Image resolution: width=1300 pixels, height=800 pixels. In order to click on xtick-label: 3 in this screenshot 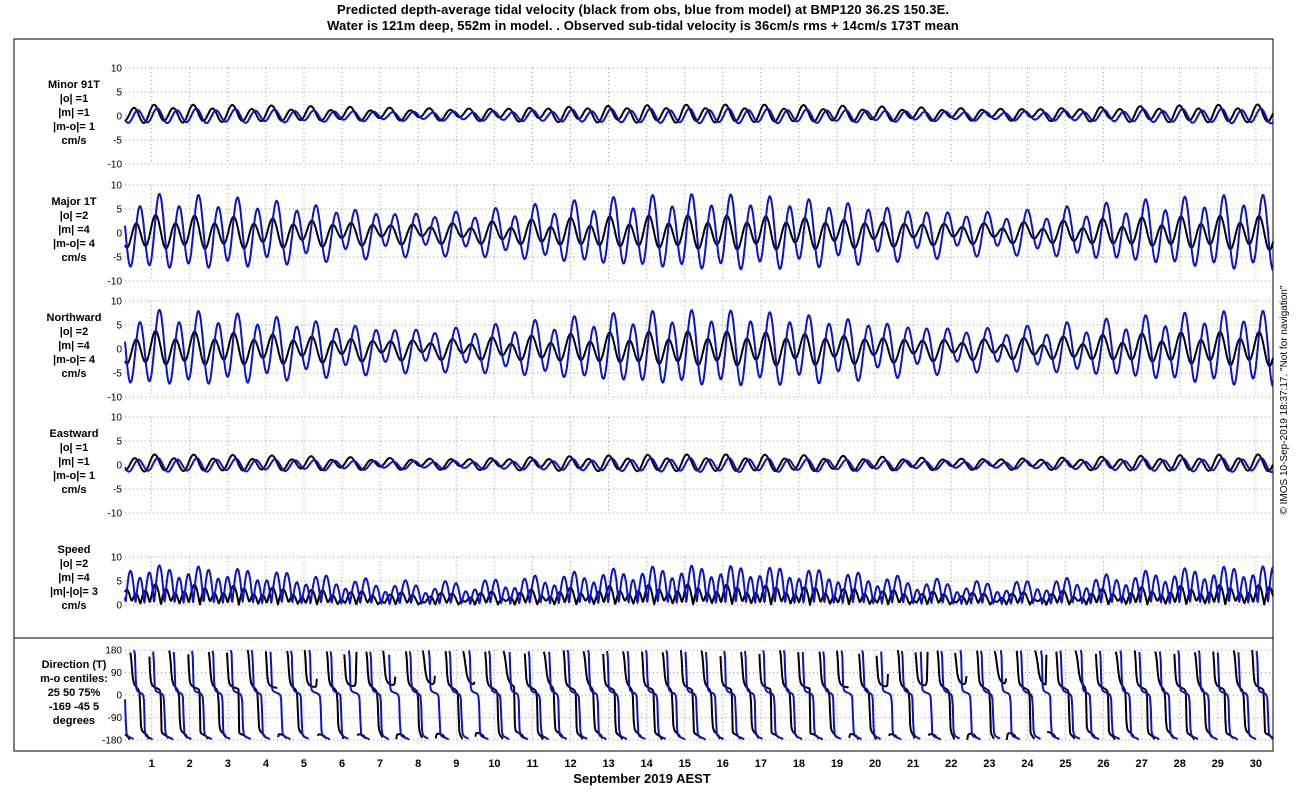, I will do `click(228, 764)`.